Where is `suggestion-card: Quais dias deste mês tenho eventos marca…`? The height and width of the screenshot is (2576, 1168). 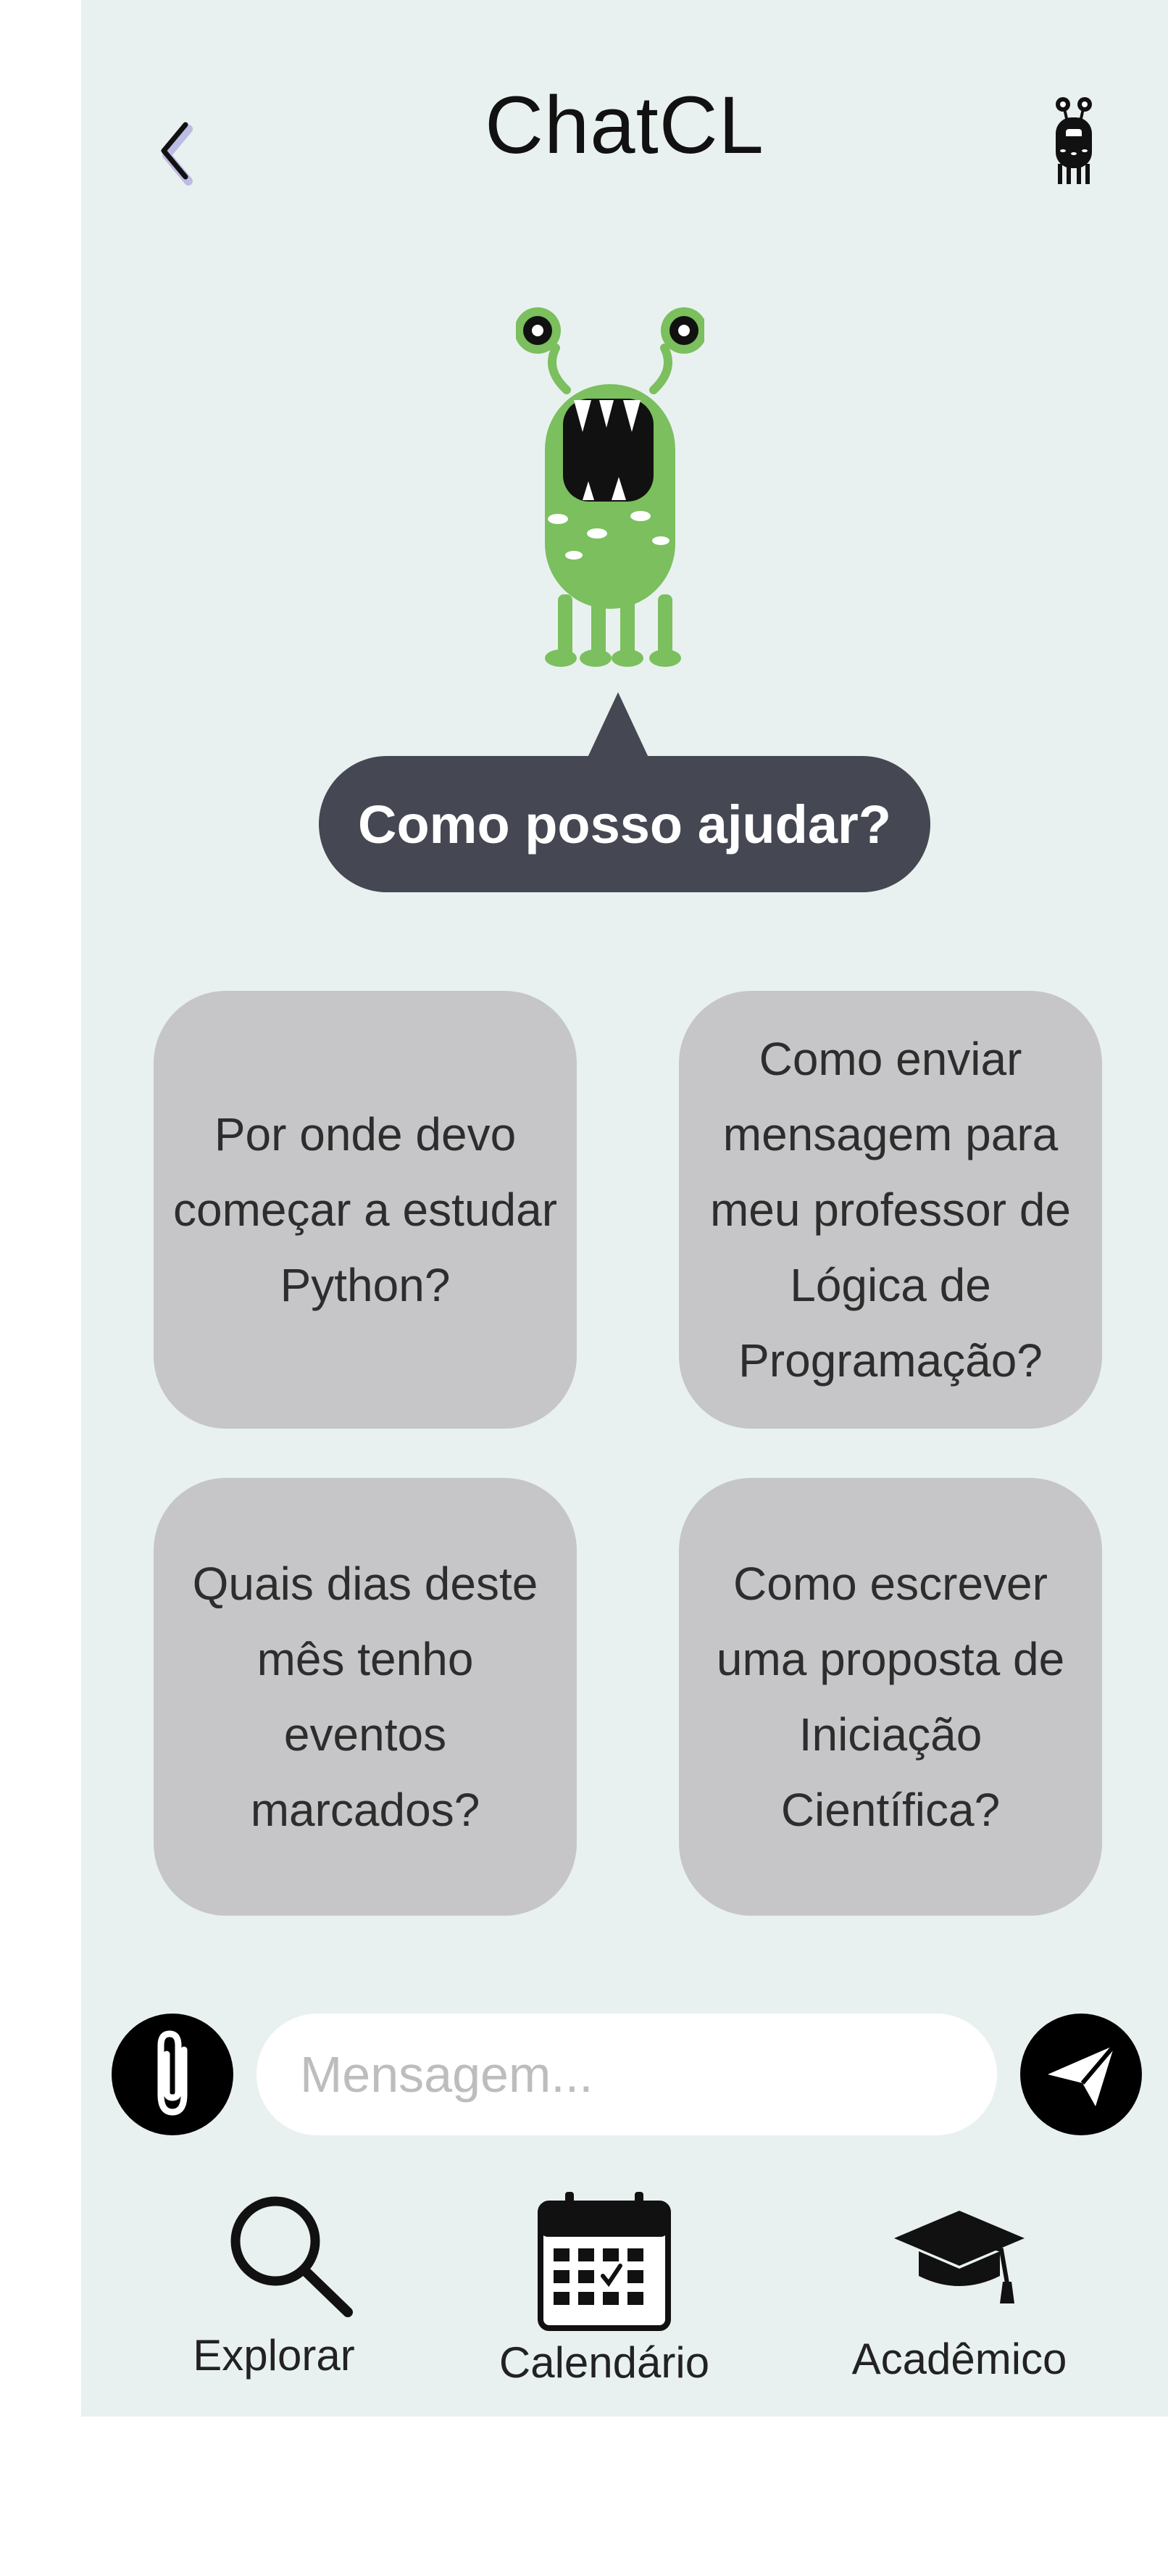
suggestion-card: Quais dias deste mês tenho eventos marca… is located at coordinates (365, 1697).